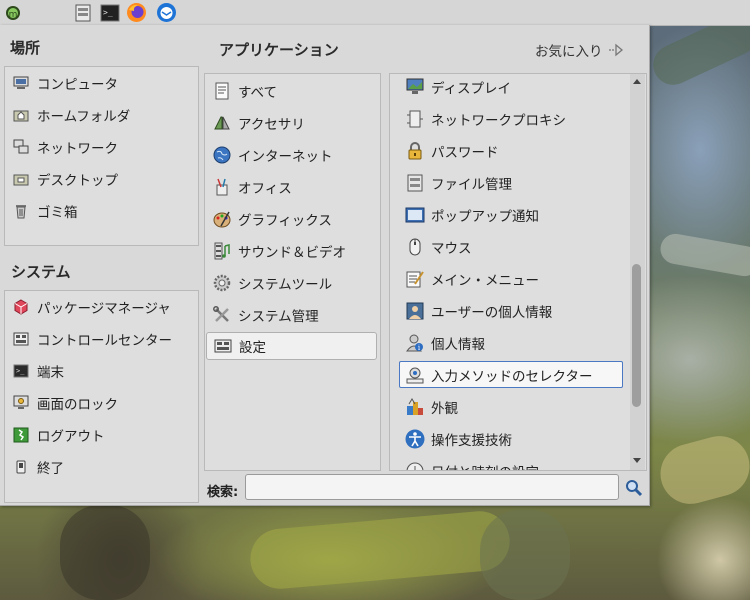 The height and width of the screenshot is (600, 750). I want to click on system-heading: システム, so click(41, 272).